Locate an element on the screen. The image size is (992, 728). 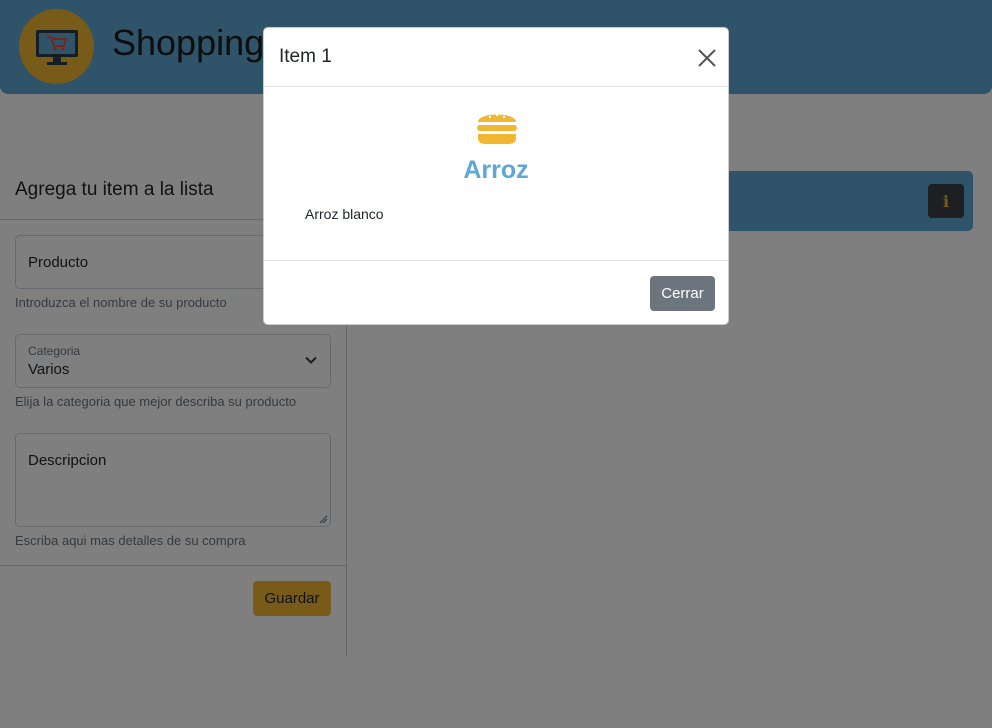
close-button: Cerrar is located at coordinates (682, 293).